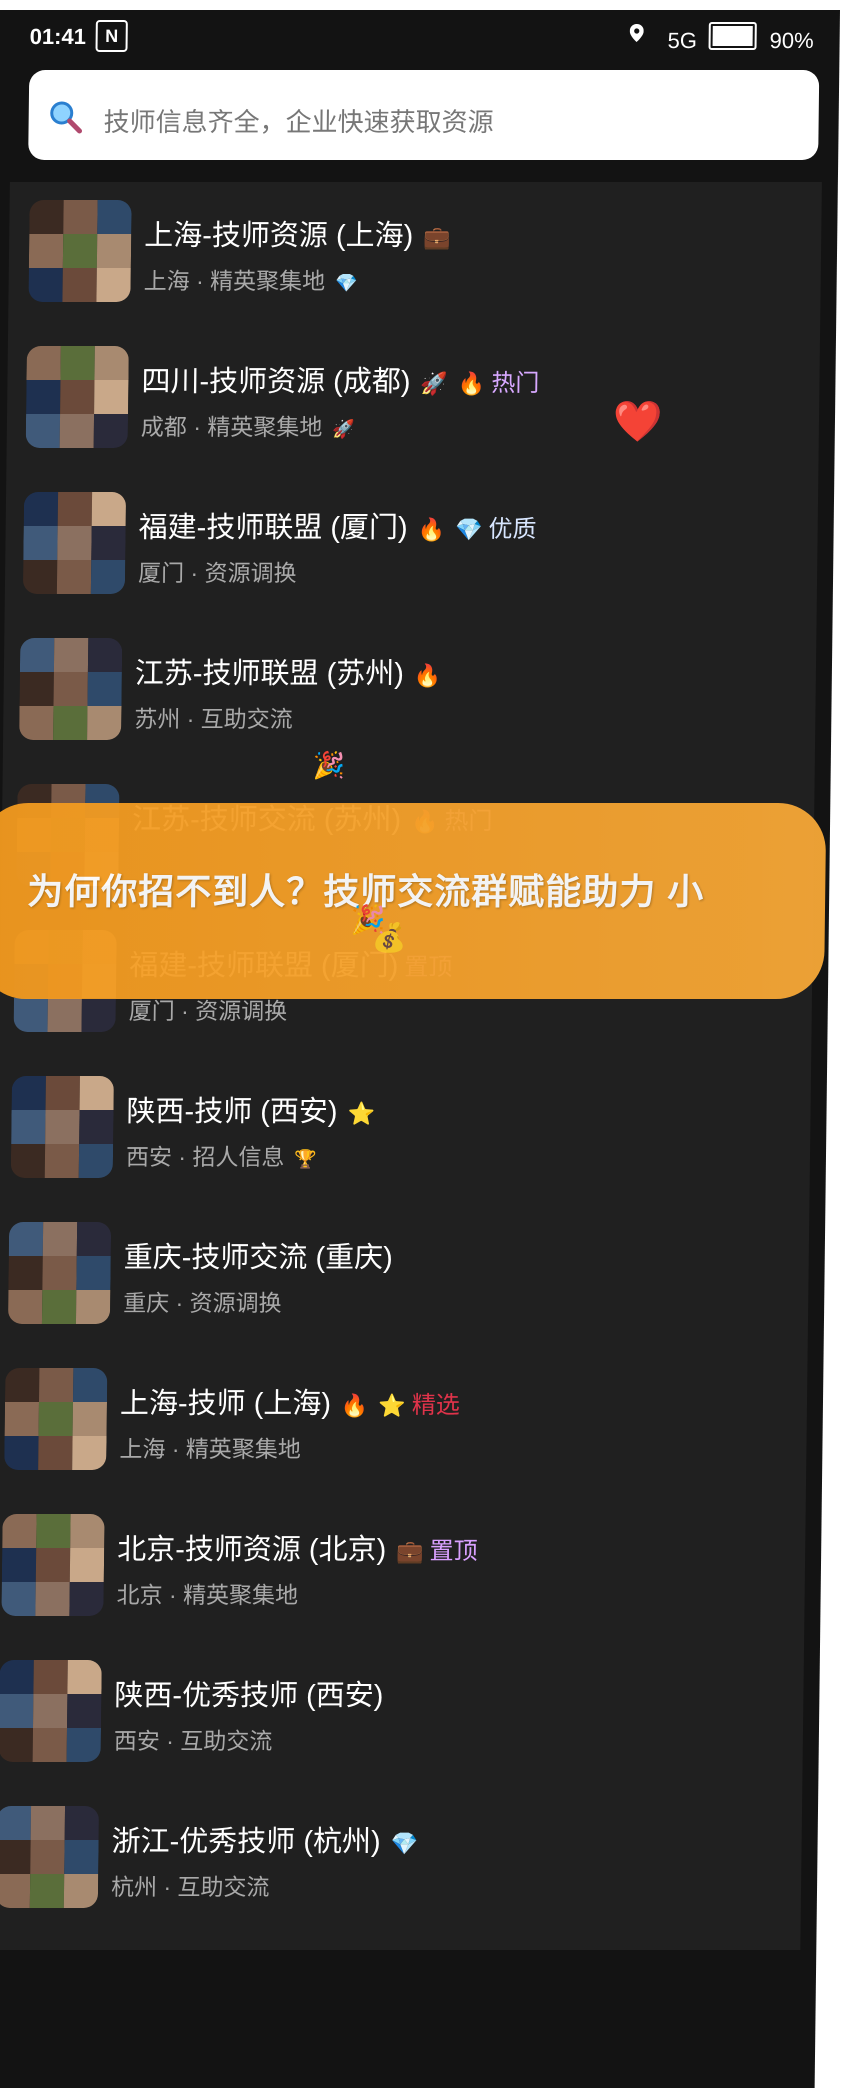  I want to click on item-subtitle: 成都 · 精英聚集地, so click(231, 427).